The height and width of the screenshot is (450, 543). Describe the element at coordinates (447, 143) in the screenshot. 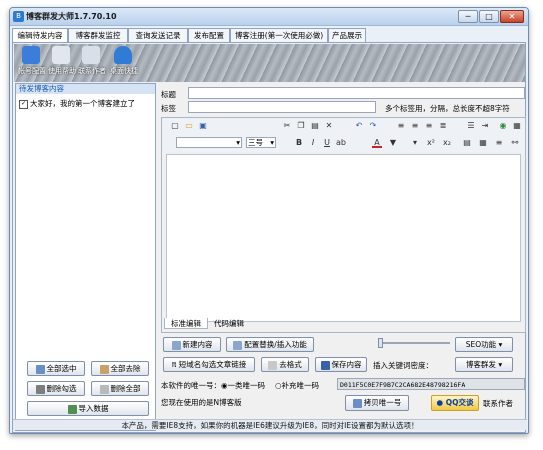

I see `subscript-icon: x₂` at that location.